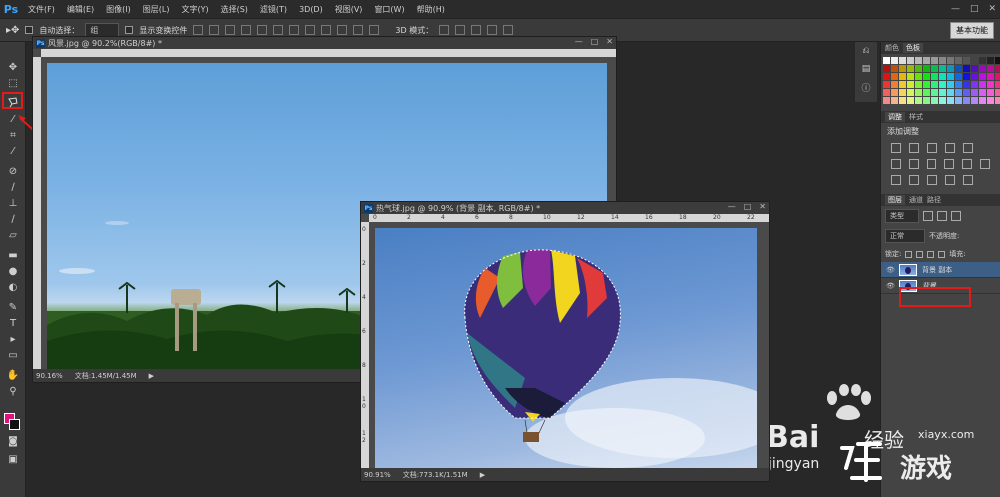 Image resolution: width=1000 pixels, height=497 pixels. What do you see at coordinates (942, 254) in the screenshot?
I see `lock-all-icon` at bounding box center [942, 254].